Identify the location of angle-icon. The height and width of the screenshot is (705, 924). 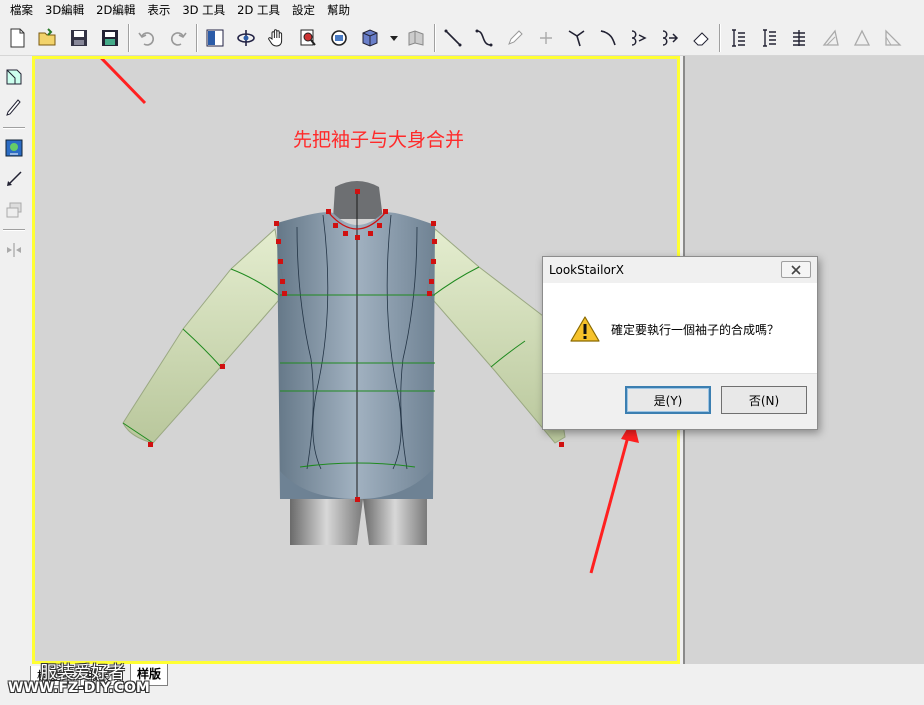
(830, 37).